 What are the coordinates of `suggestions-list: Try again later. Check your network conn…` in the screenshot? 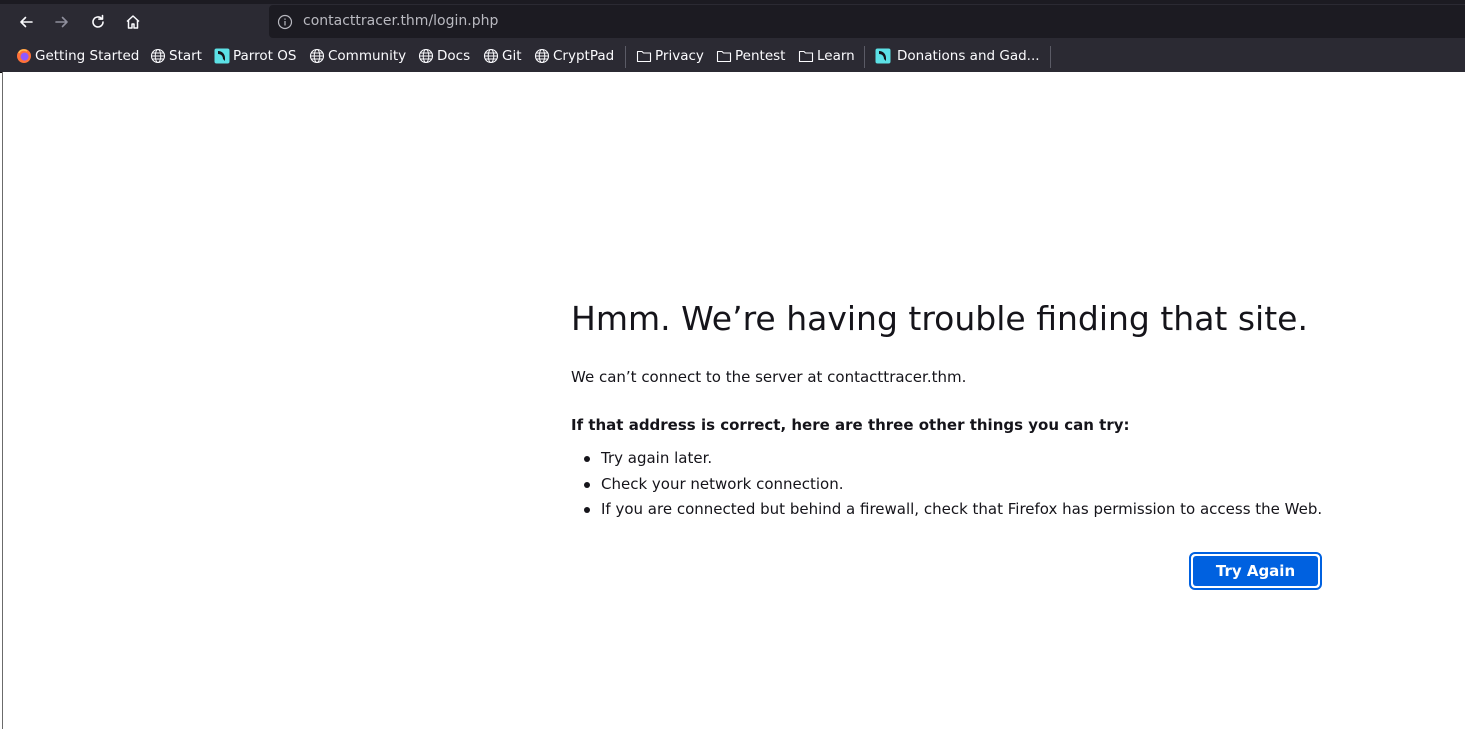 It's located at (953, 486).